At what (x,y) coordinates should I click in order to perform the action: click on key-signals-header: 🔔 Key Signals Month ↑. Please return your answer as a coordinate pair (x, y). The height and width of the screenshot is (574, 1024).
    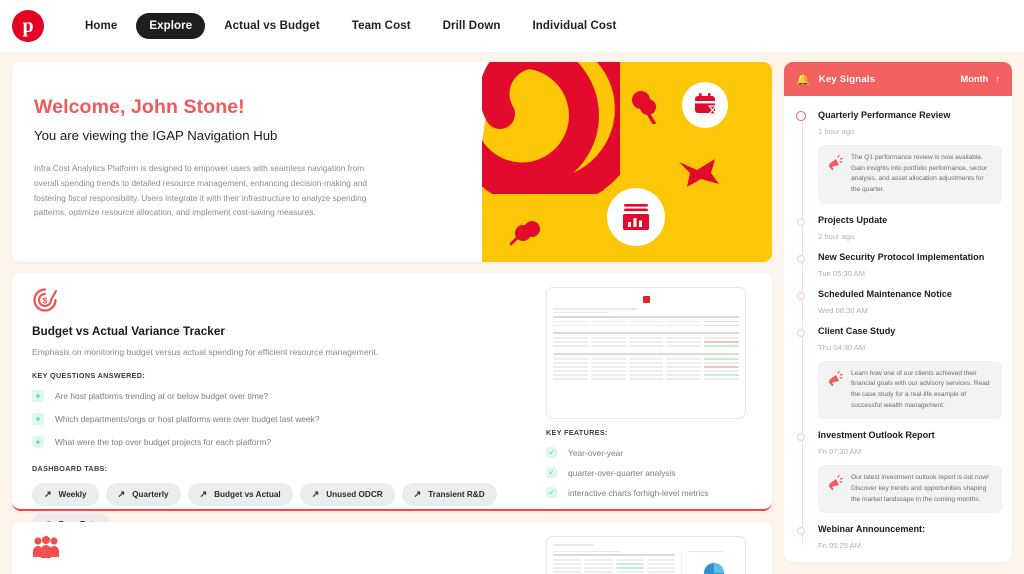
    Looking at the image, I should click on (898, 79).